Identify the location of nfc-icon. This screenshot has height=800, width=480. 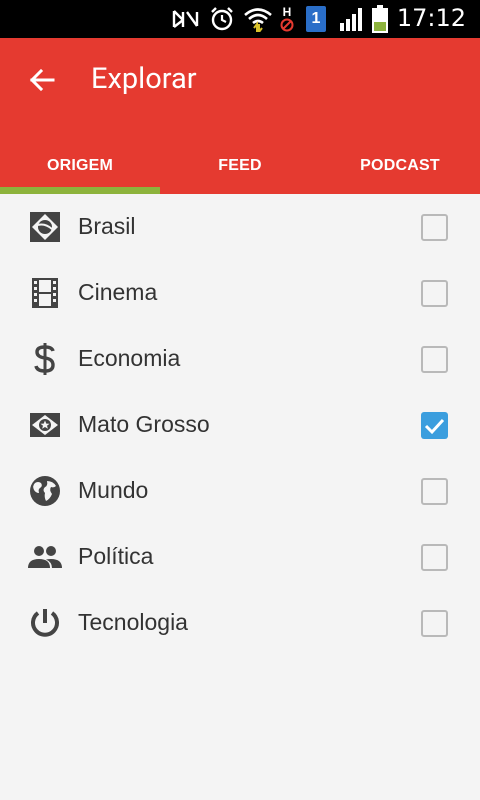
(185, 19).